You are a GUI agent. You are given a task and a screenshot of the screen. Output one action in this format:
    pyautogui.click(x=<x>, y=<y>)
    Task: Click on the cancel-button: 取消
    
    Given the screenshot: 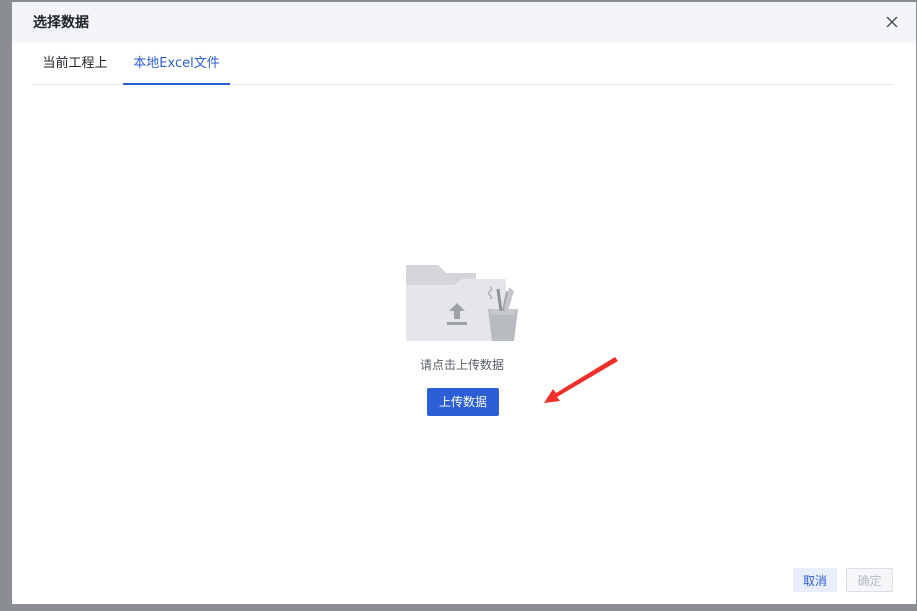 What is the action you would take?
    pyautogui.click(x=815, y=580)
    